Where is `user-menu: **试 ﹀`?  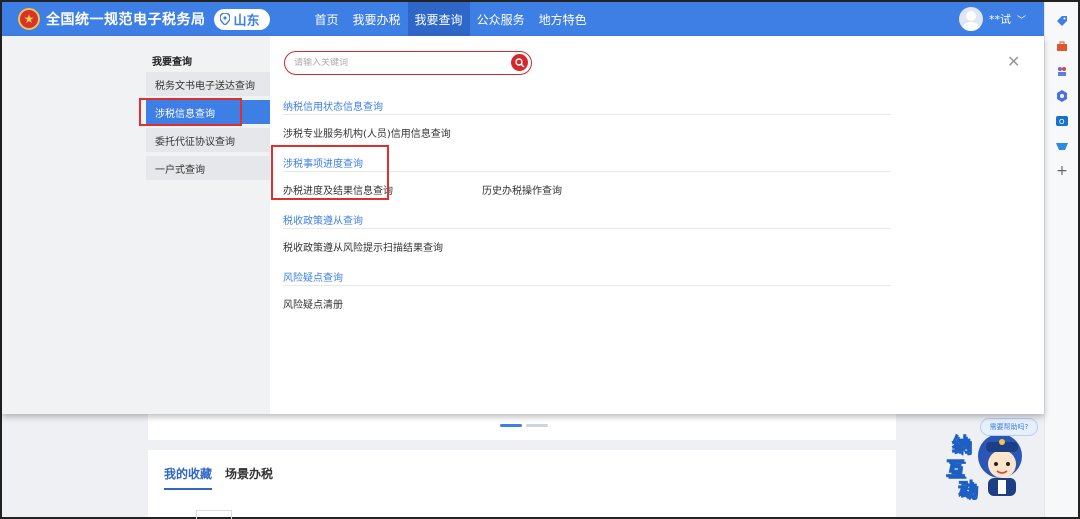 user-menu: **试 ﹀ is located at coordinates (992, 19).